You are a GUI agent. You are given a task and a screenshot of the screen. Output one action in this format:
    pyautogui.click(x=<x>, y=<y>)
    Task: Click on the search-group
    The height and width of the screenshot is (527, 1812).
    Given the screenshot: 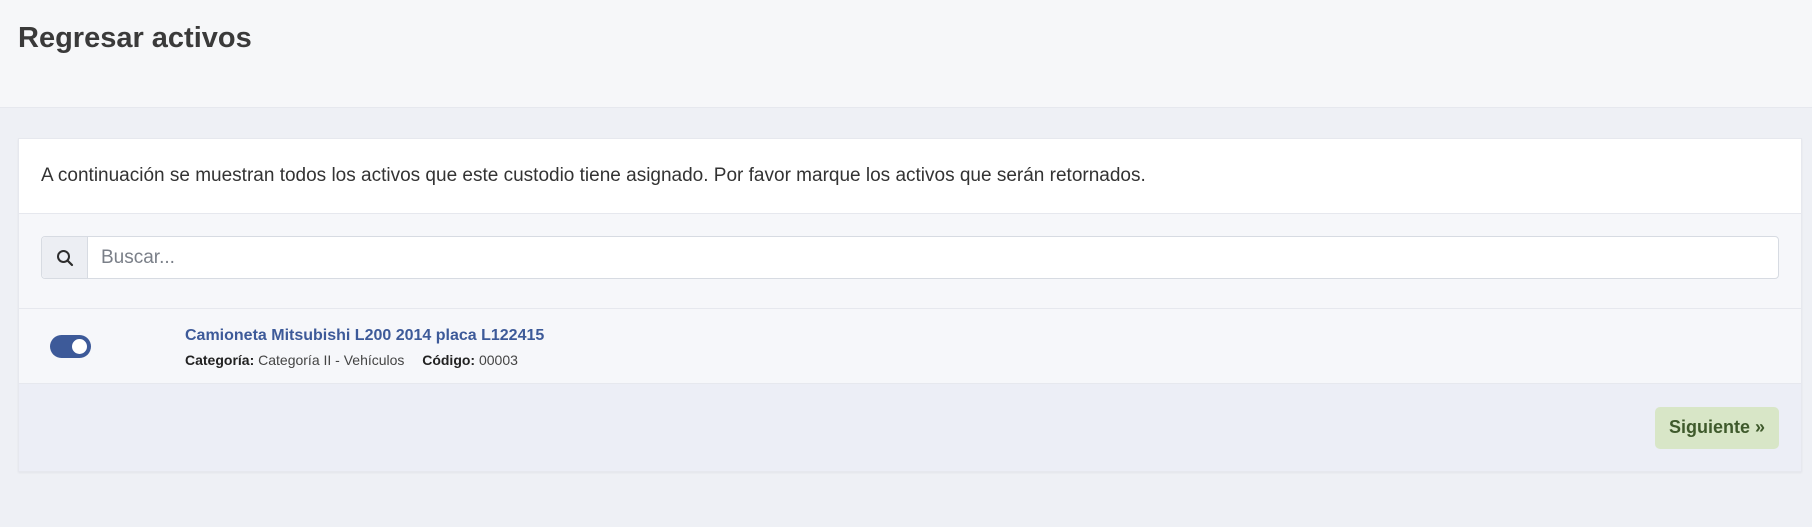 What is the action you would take?
    pyautogui.click(x=910, y=257)
    